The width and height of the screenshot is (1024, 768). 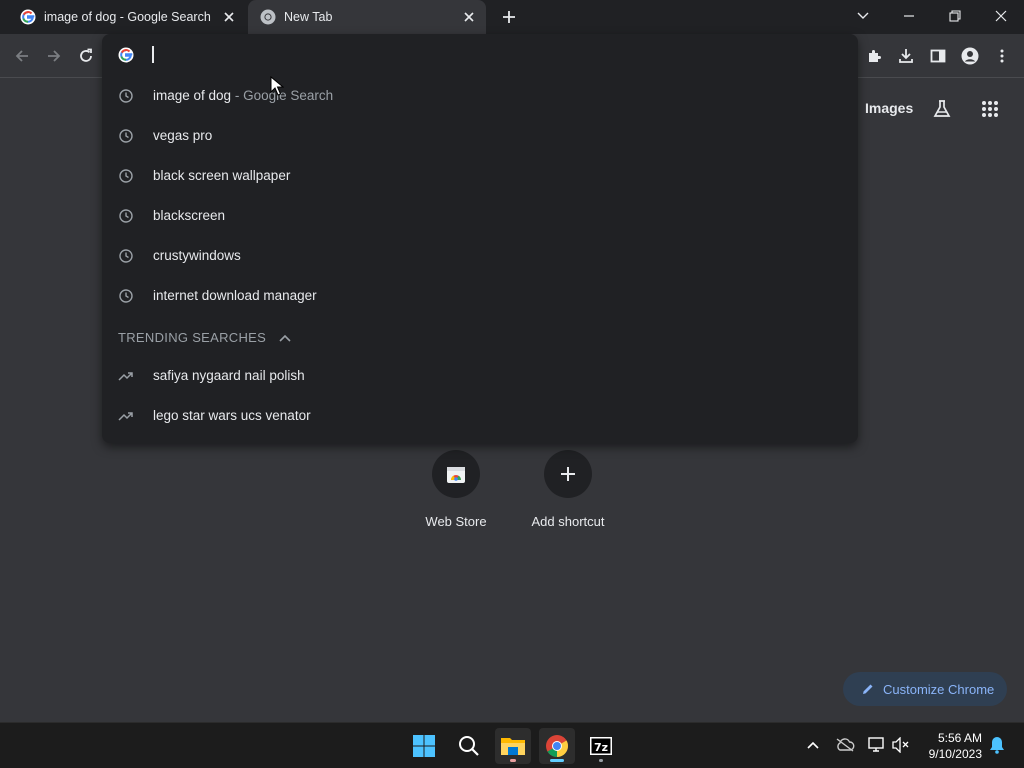 I want to click on suggestion-item: black screen wallpaper, so click(x=480, y=176).